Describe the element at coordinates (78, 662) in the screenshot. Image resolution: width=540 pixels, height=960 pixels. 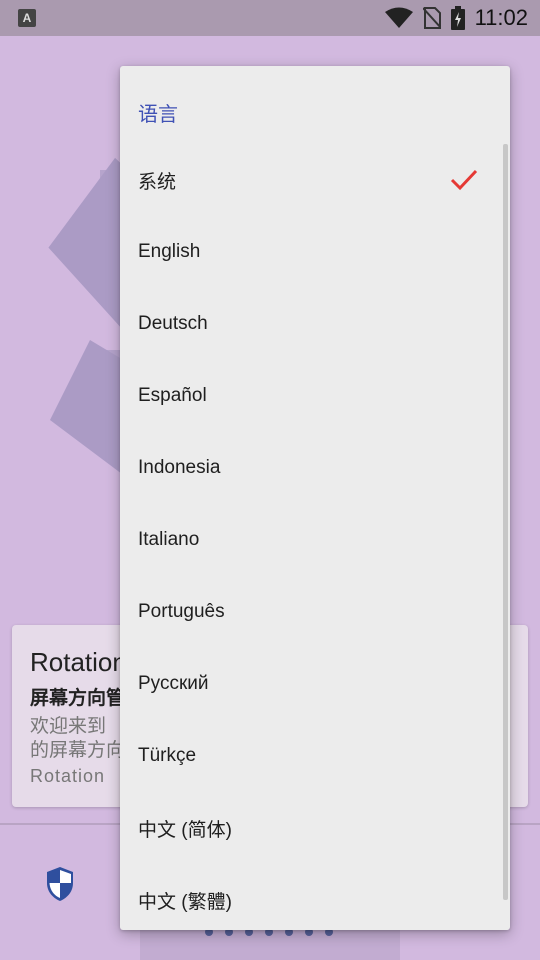
I see `card-title: Rotation` at that location.